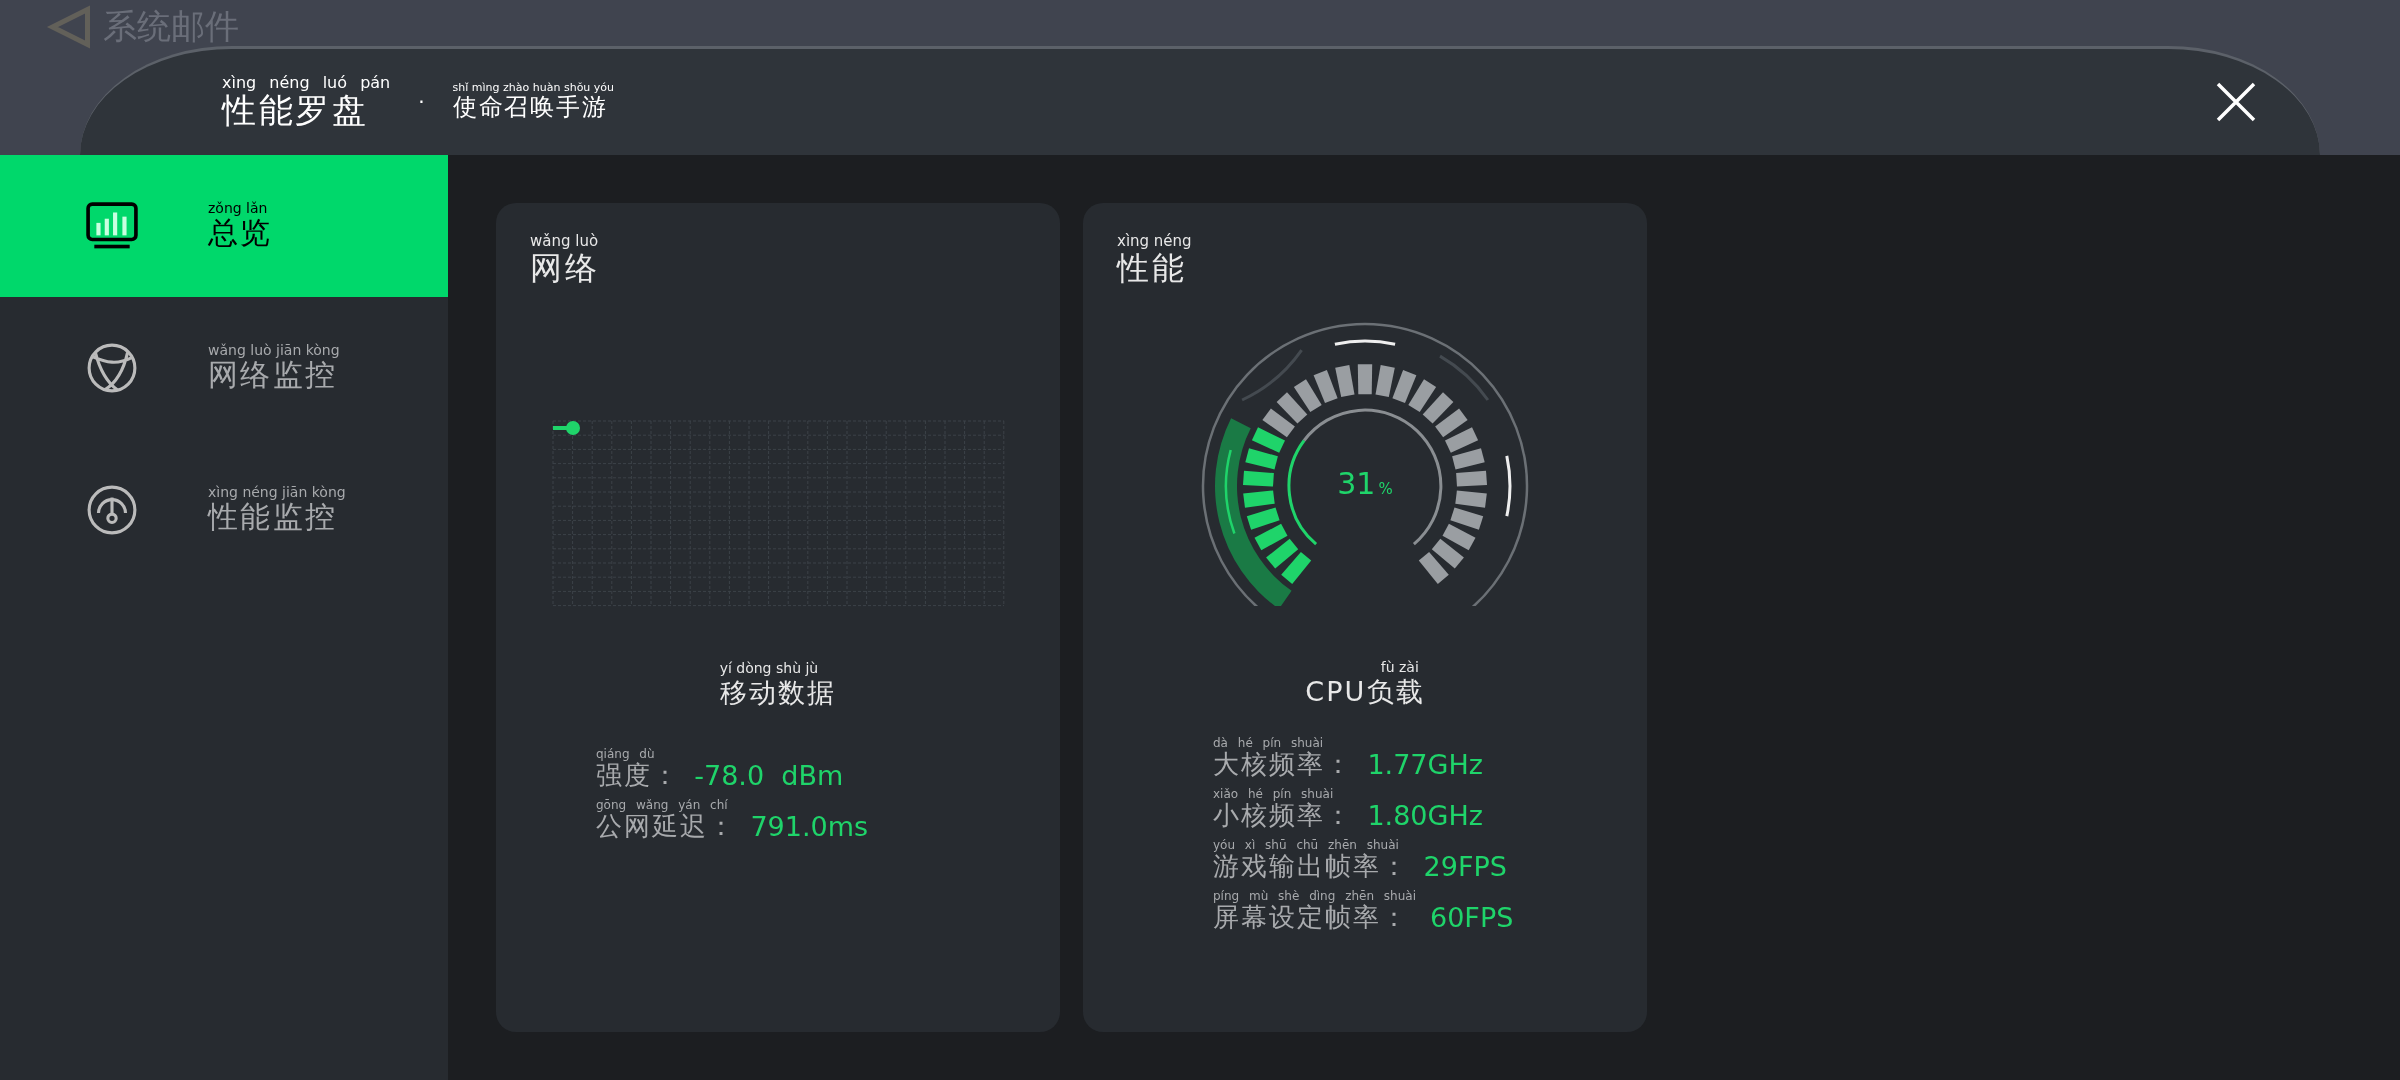  Describe the element at coordinates (530, 108) in the screenshot. I see `game-name: 使命召唤手游` at that location.